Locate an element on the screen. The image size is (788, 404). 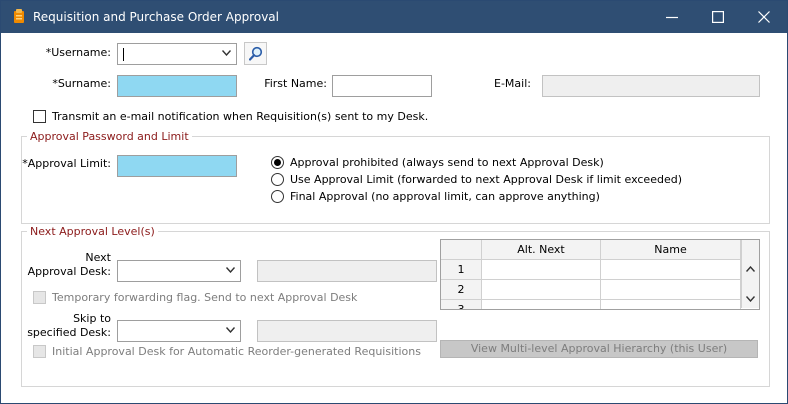
email-label: E-Mail: is located at coordinates (512, 83).